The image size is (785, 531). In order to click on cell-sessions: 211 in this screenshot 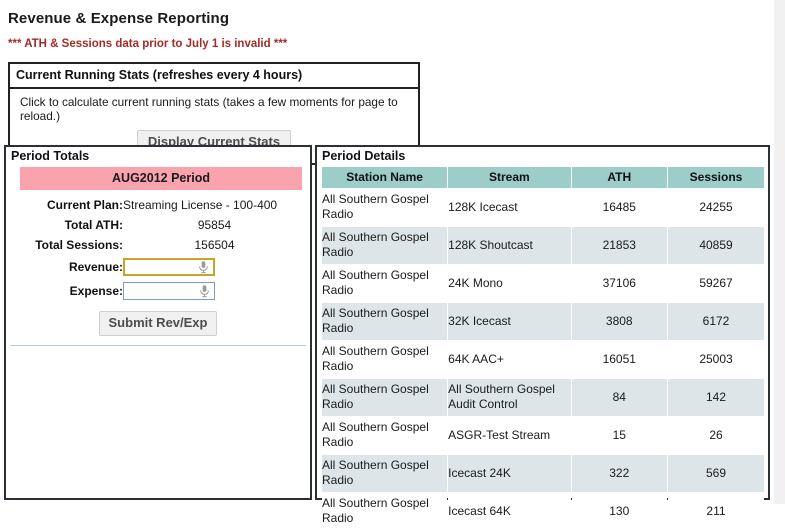, I will do `click(716, 511)`.